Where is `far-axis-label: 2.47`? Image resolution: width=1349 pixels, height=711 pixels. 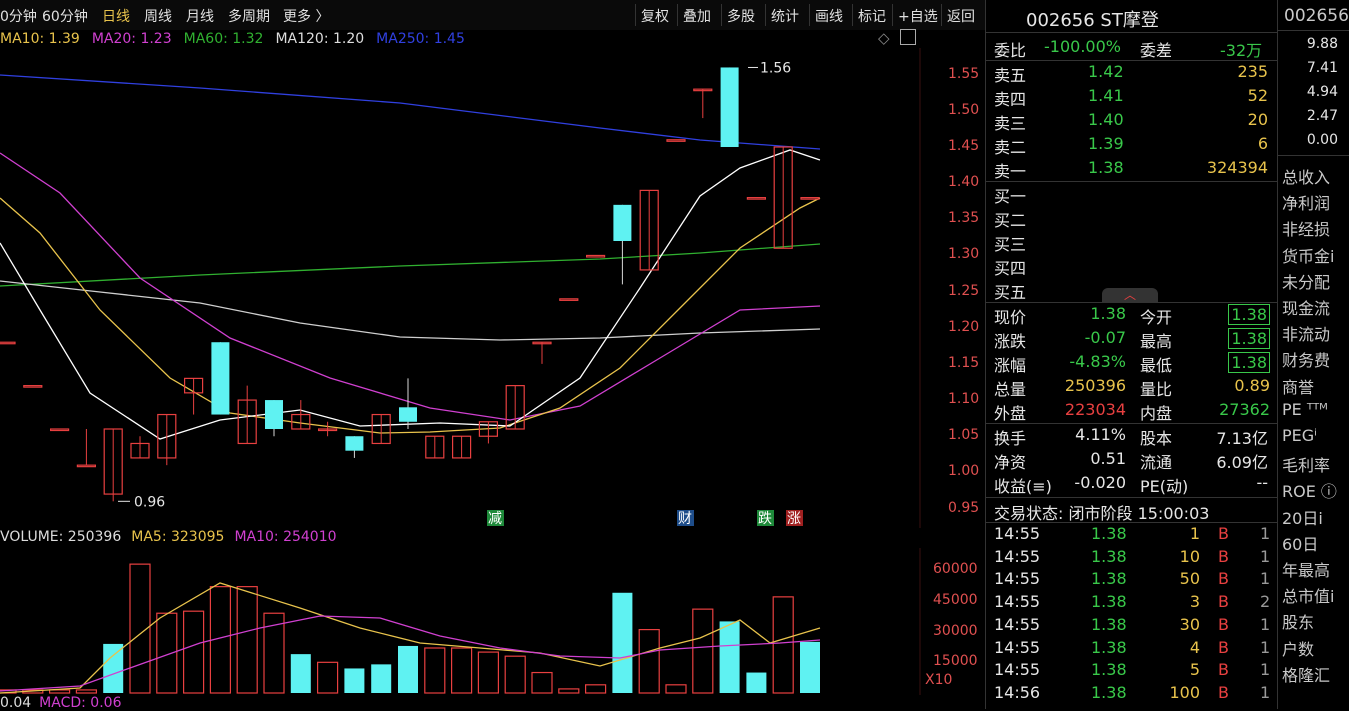 far-axis-label: 2.47 is located at coordinates (1322, 116).